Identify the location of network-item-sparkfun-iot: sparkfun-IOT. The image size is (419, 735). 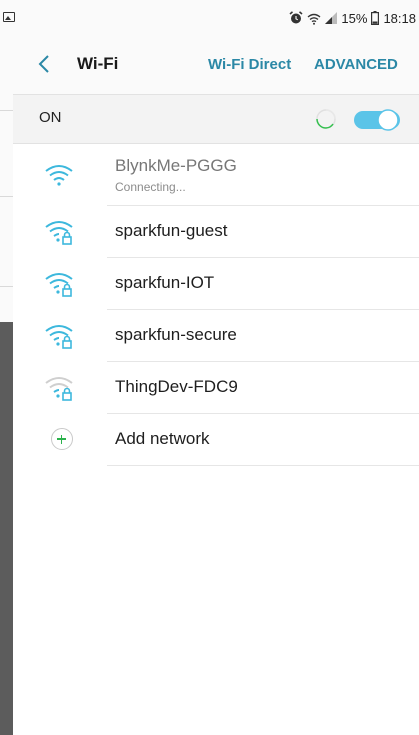
(216, 284).